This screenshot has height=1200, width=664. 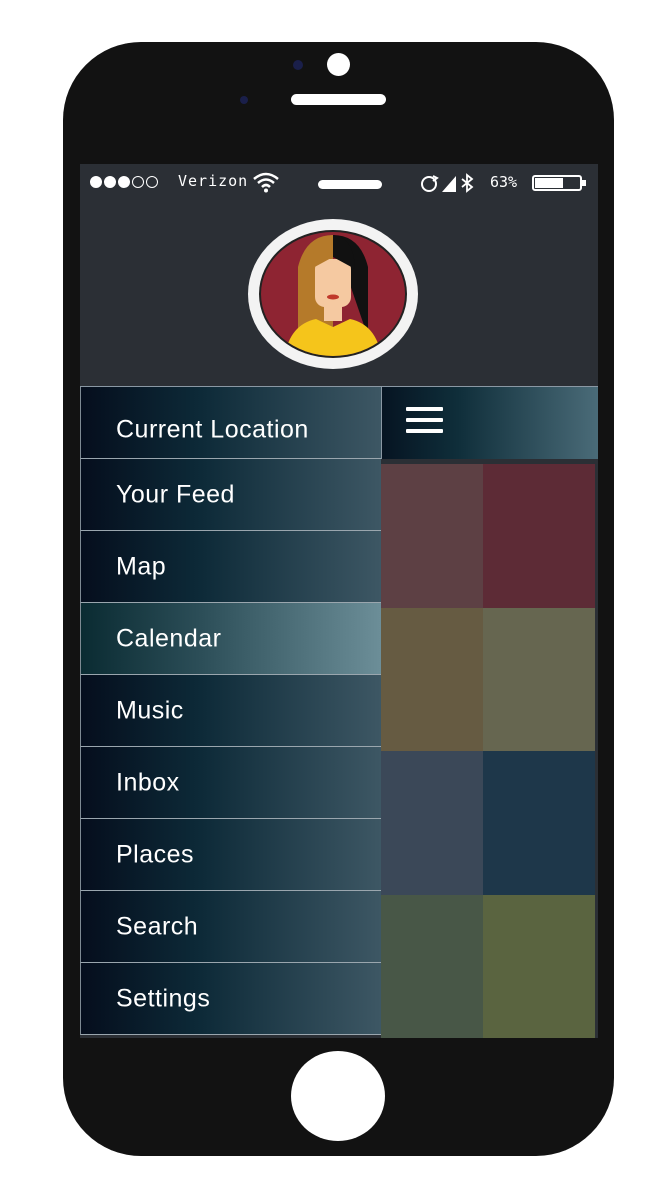 I want to click on content-header, so click(x=489, y=422).